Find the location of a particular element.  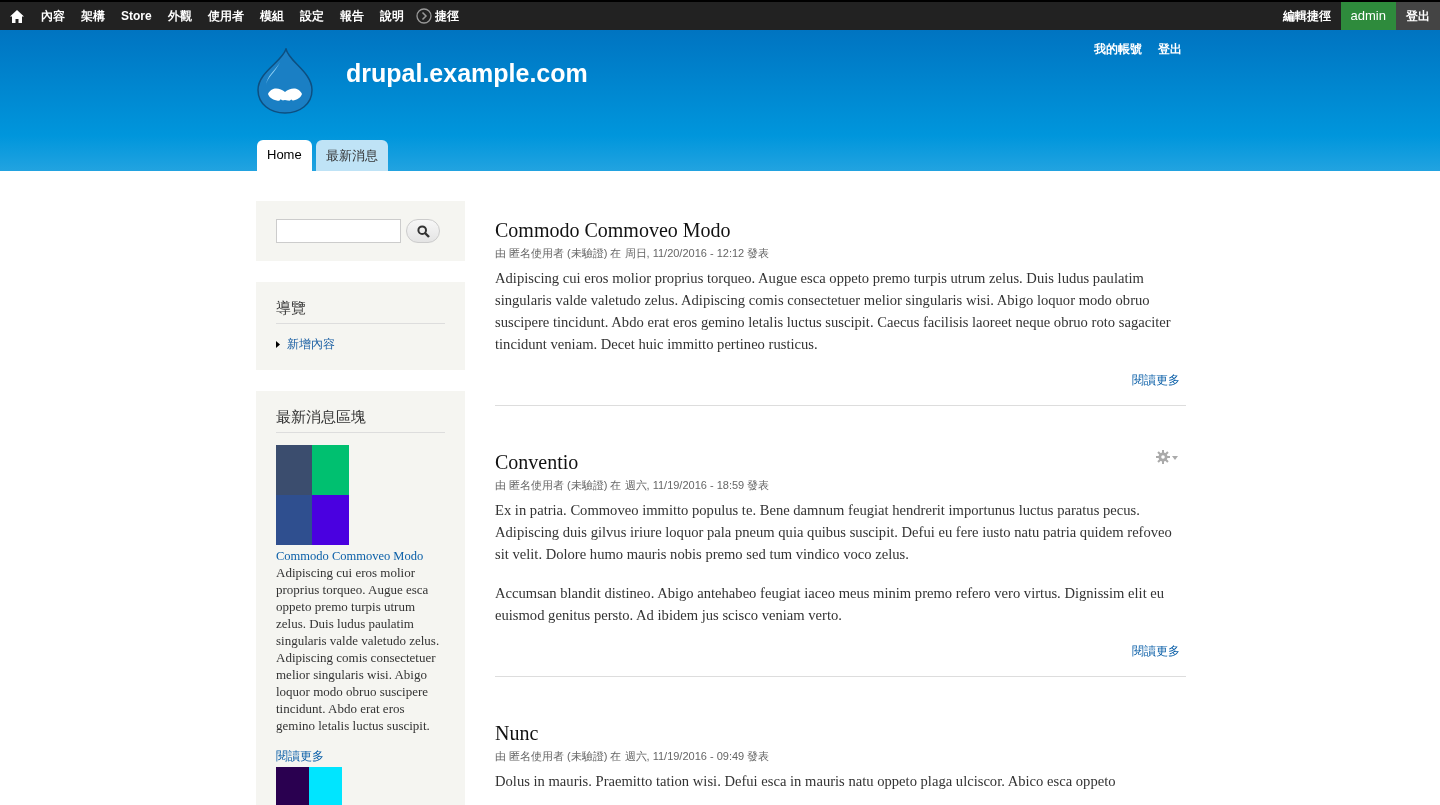

article-title: Conventio is located at coordinates (840, 462).